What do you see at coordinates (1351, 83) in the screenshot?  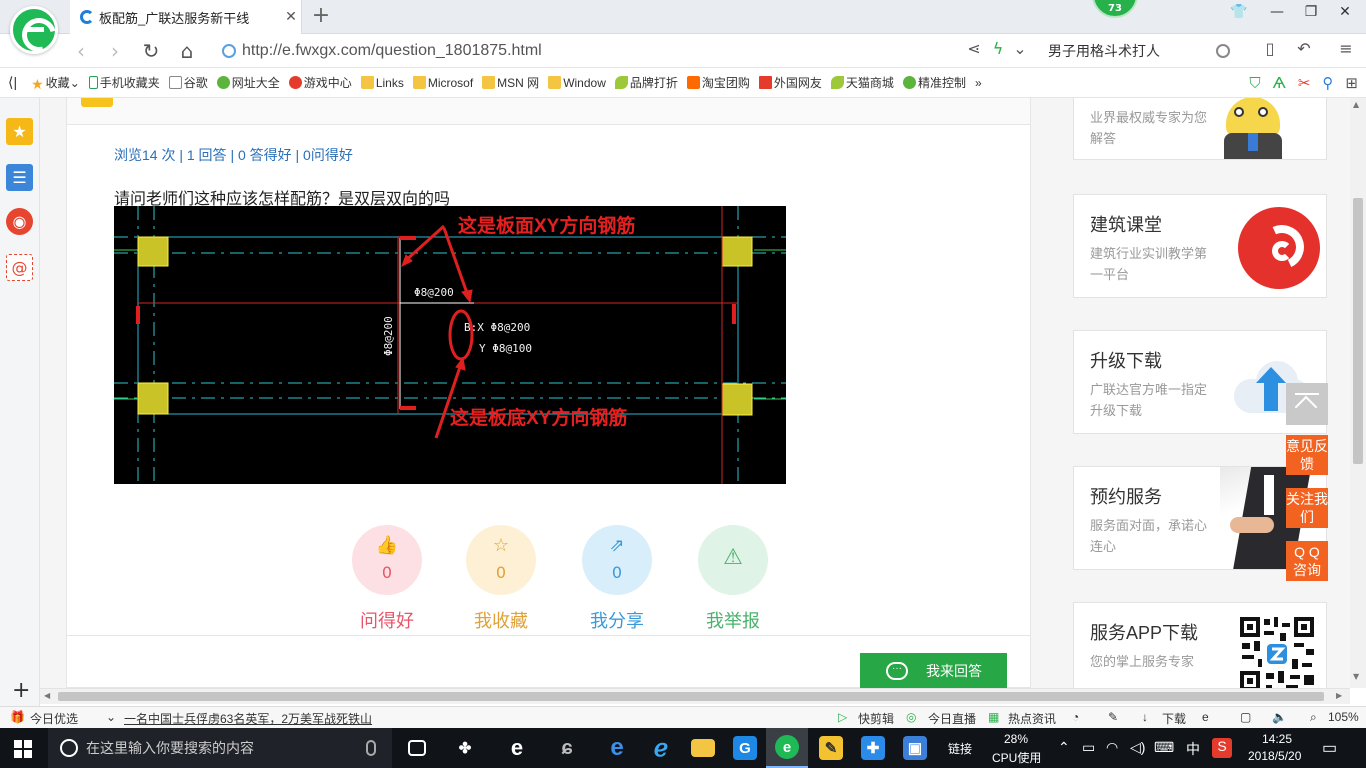 I see `grid-icon: ⊞` at bounding box center [1351, 83].